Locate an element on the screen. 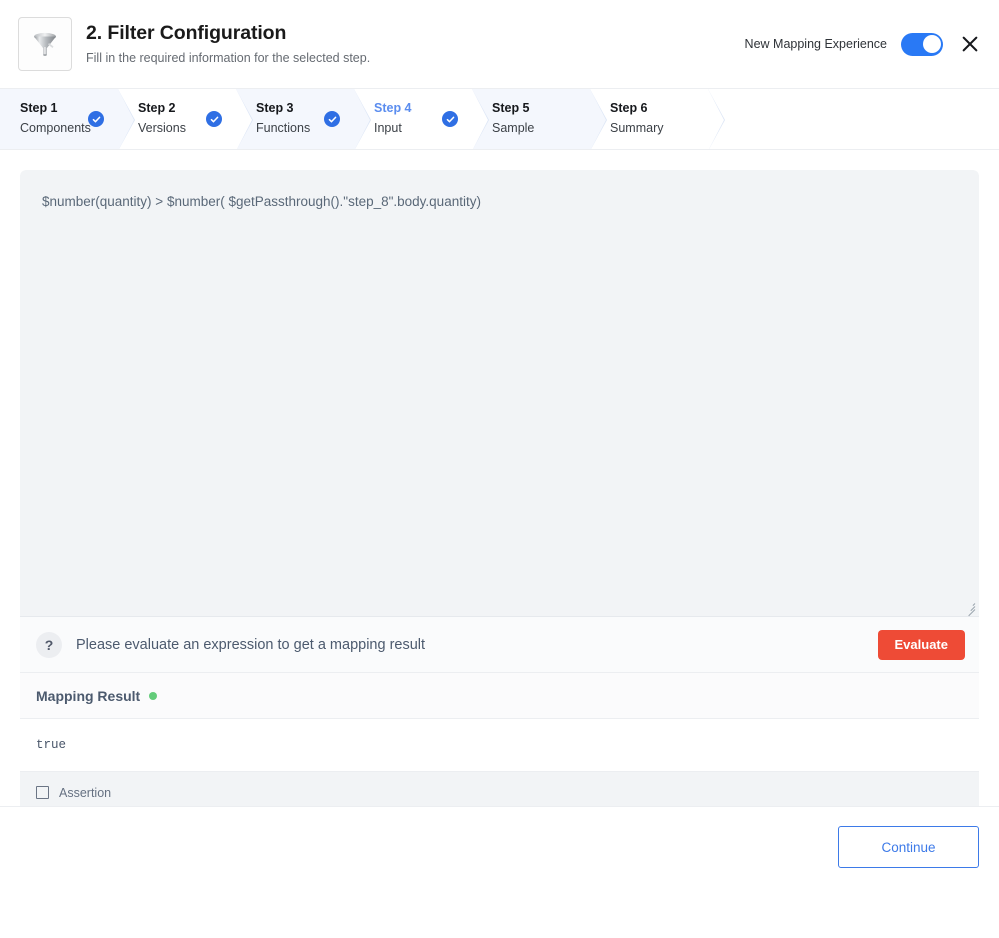 The image size is (999, 938). status-badge is located at coordinates (153, 695).